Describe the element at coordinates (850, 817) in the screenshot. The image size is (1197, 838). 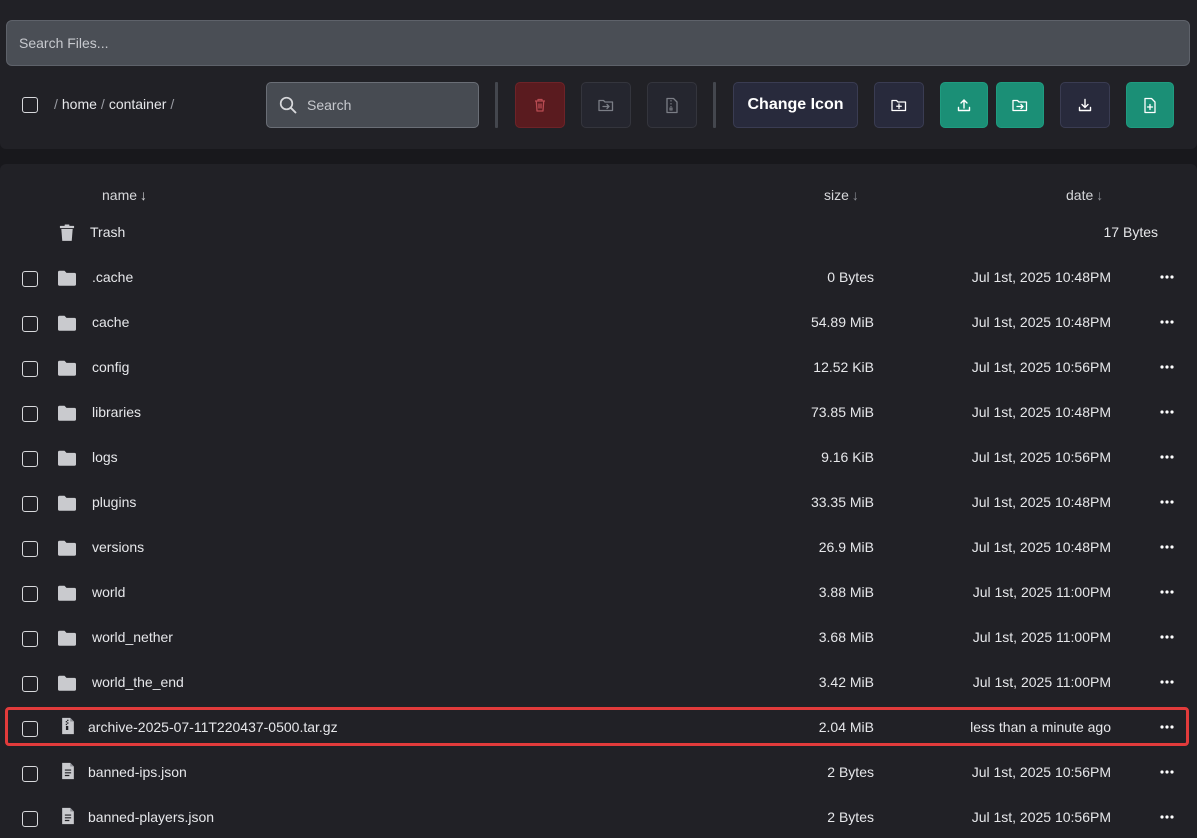
I see `file-size: 2 Bytes` at that location.